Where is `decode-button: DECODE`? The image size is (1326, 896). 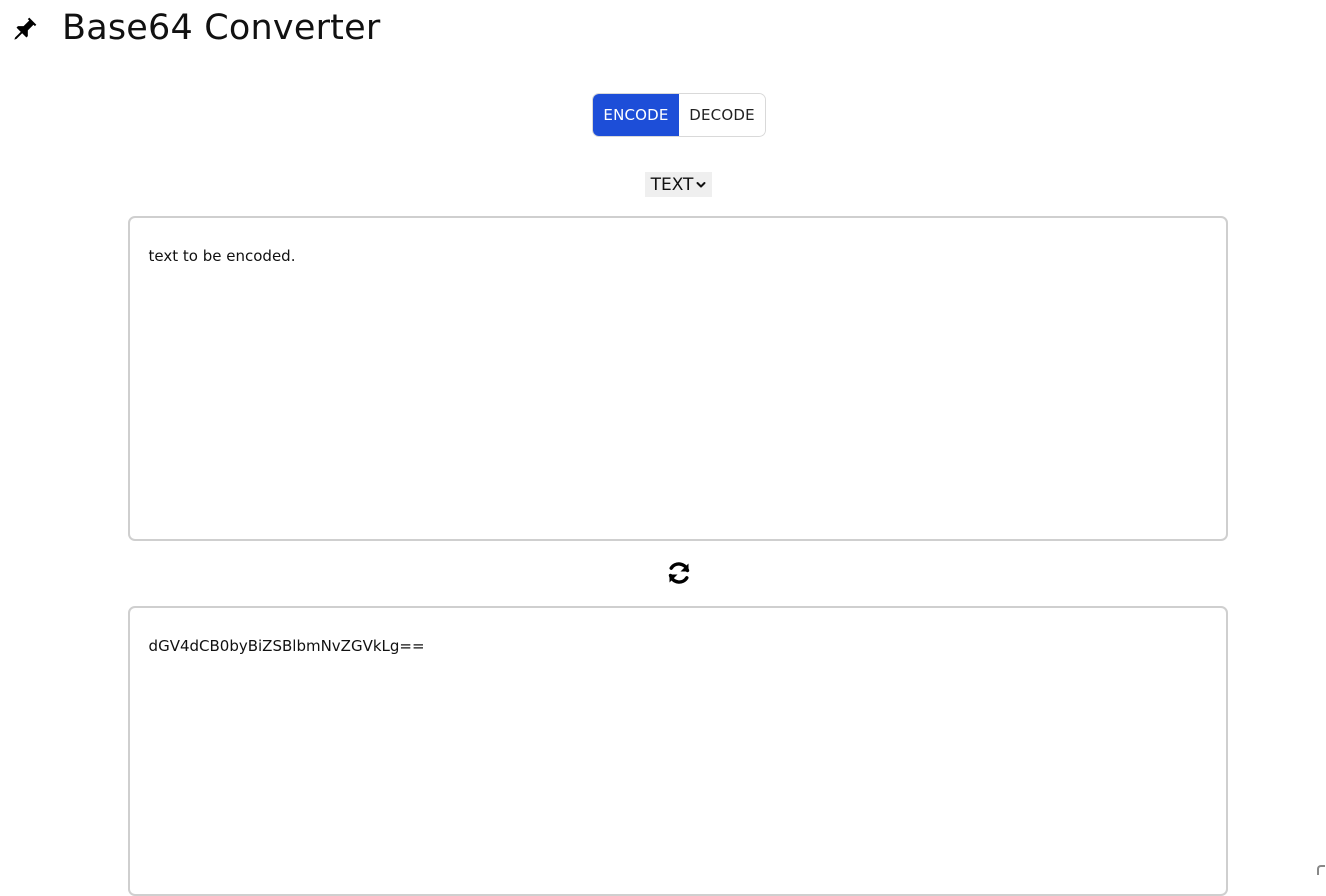 decode-button: DECODE is located at coordinates (722, 115).